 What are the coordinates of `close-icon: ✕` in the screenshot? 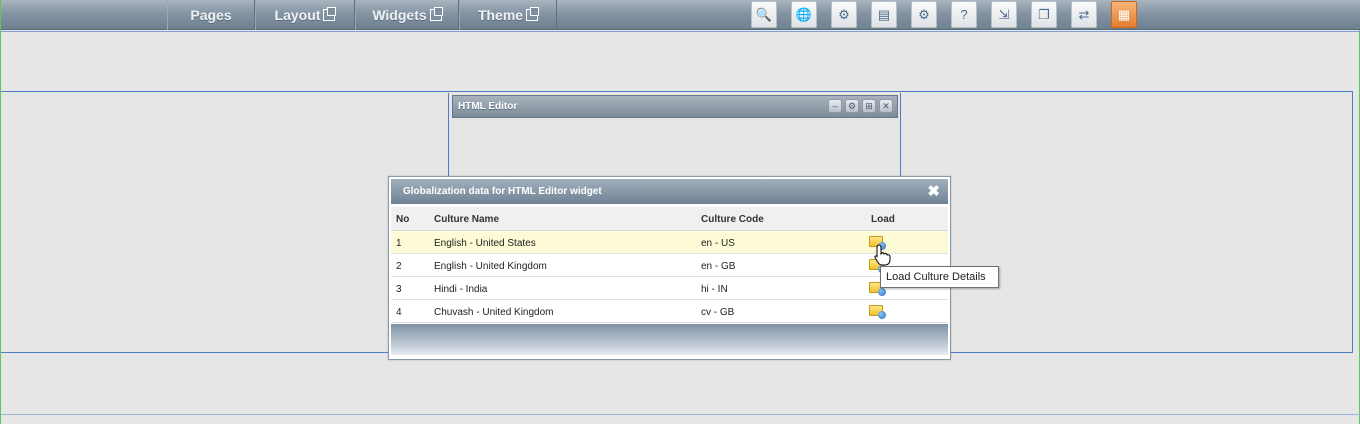 It's located at (886, 106).